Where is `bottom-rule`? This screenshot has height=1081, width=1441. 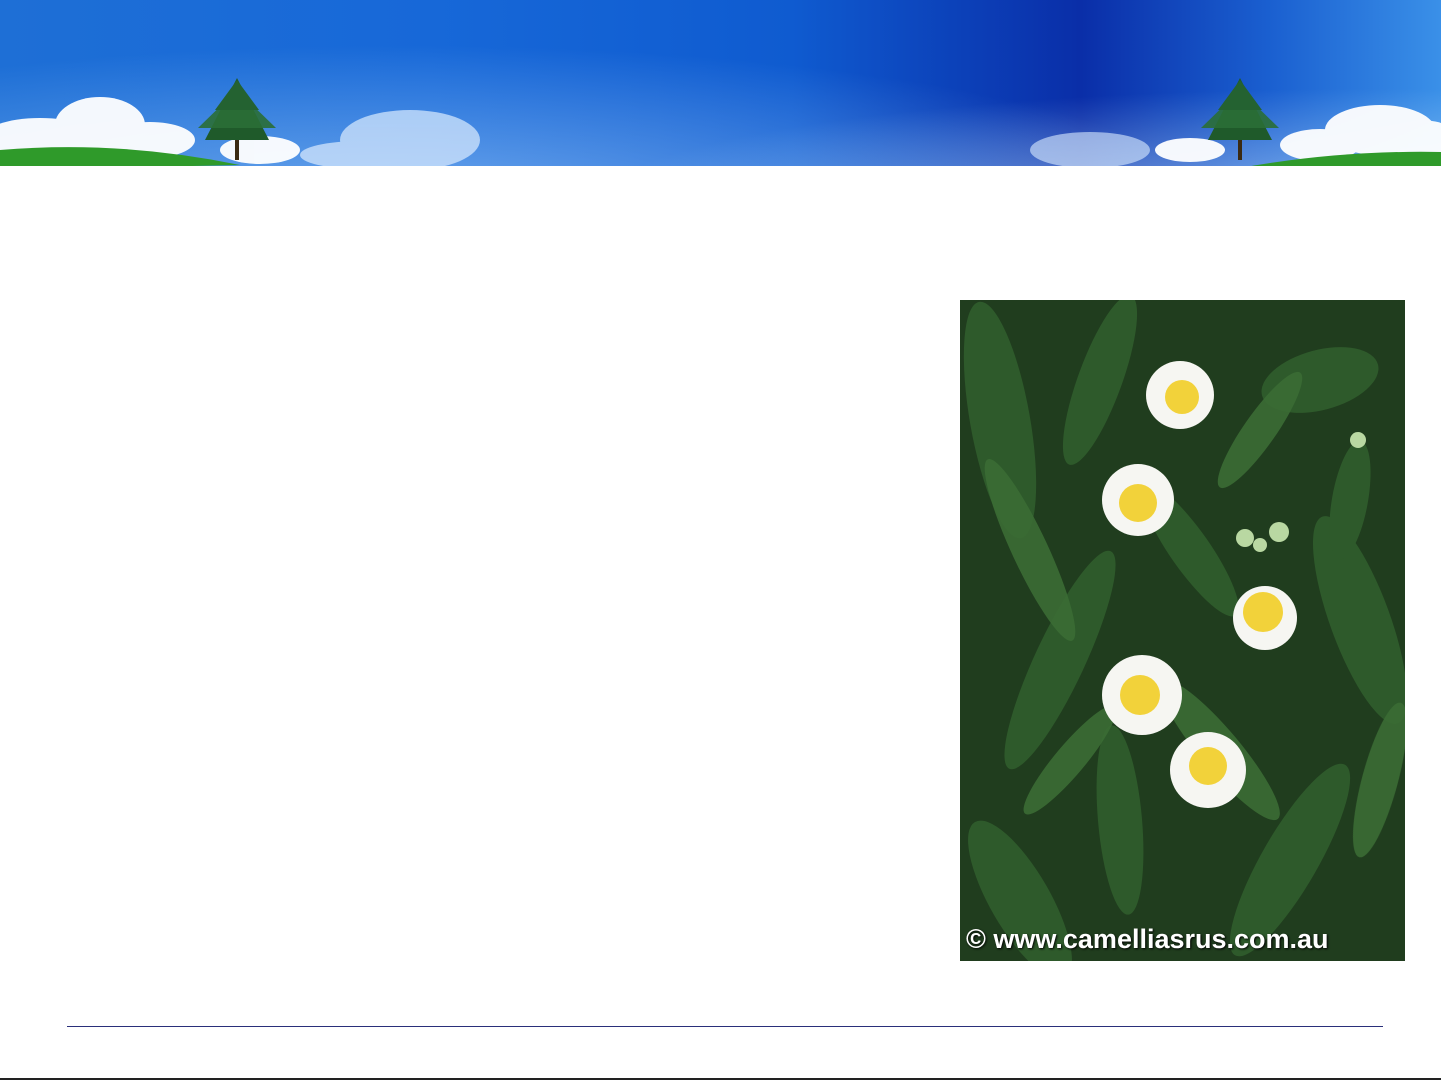 bottom-rule is located at coordinates (720, 1079).